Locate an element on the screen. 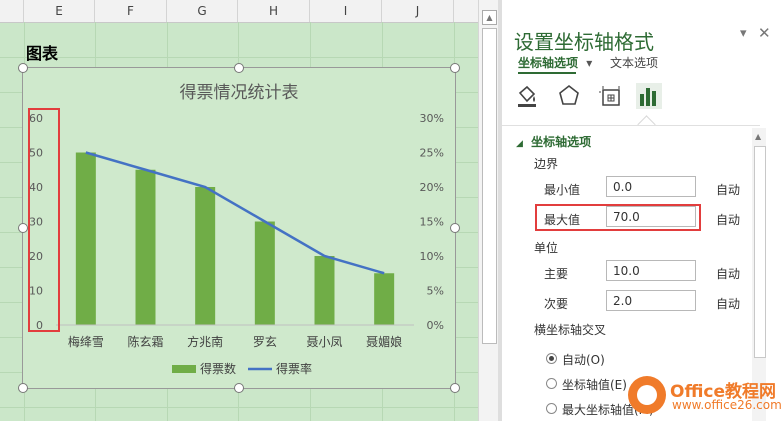 The width and height of the screenshot is (783, 421). right-axis-tick-label: 25% is located at coordinates (432, 153).